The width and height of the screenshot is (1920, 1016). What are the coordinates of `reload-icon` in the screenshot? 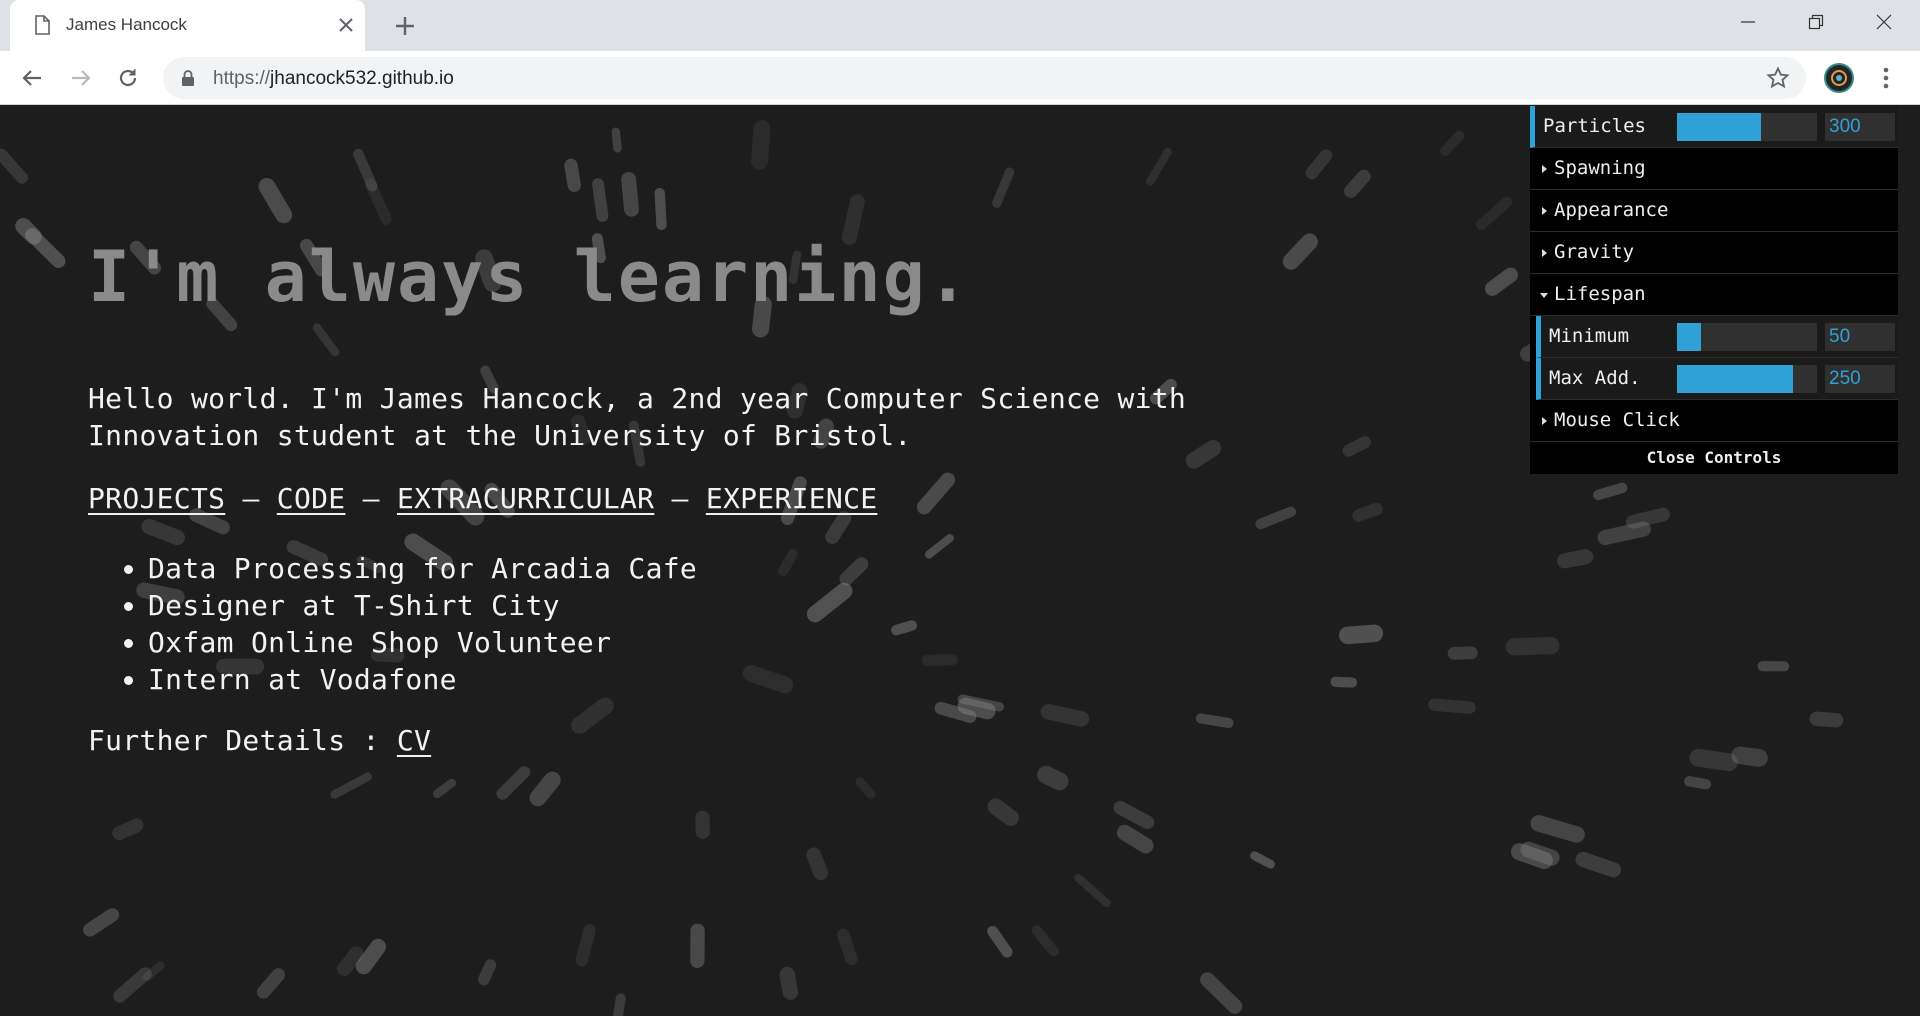 It's located at (128, 78).